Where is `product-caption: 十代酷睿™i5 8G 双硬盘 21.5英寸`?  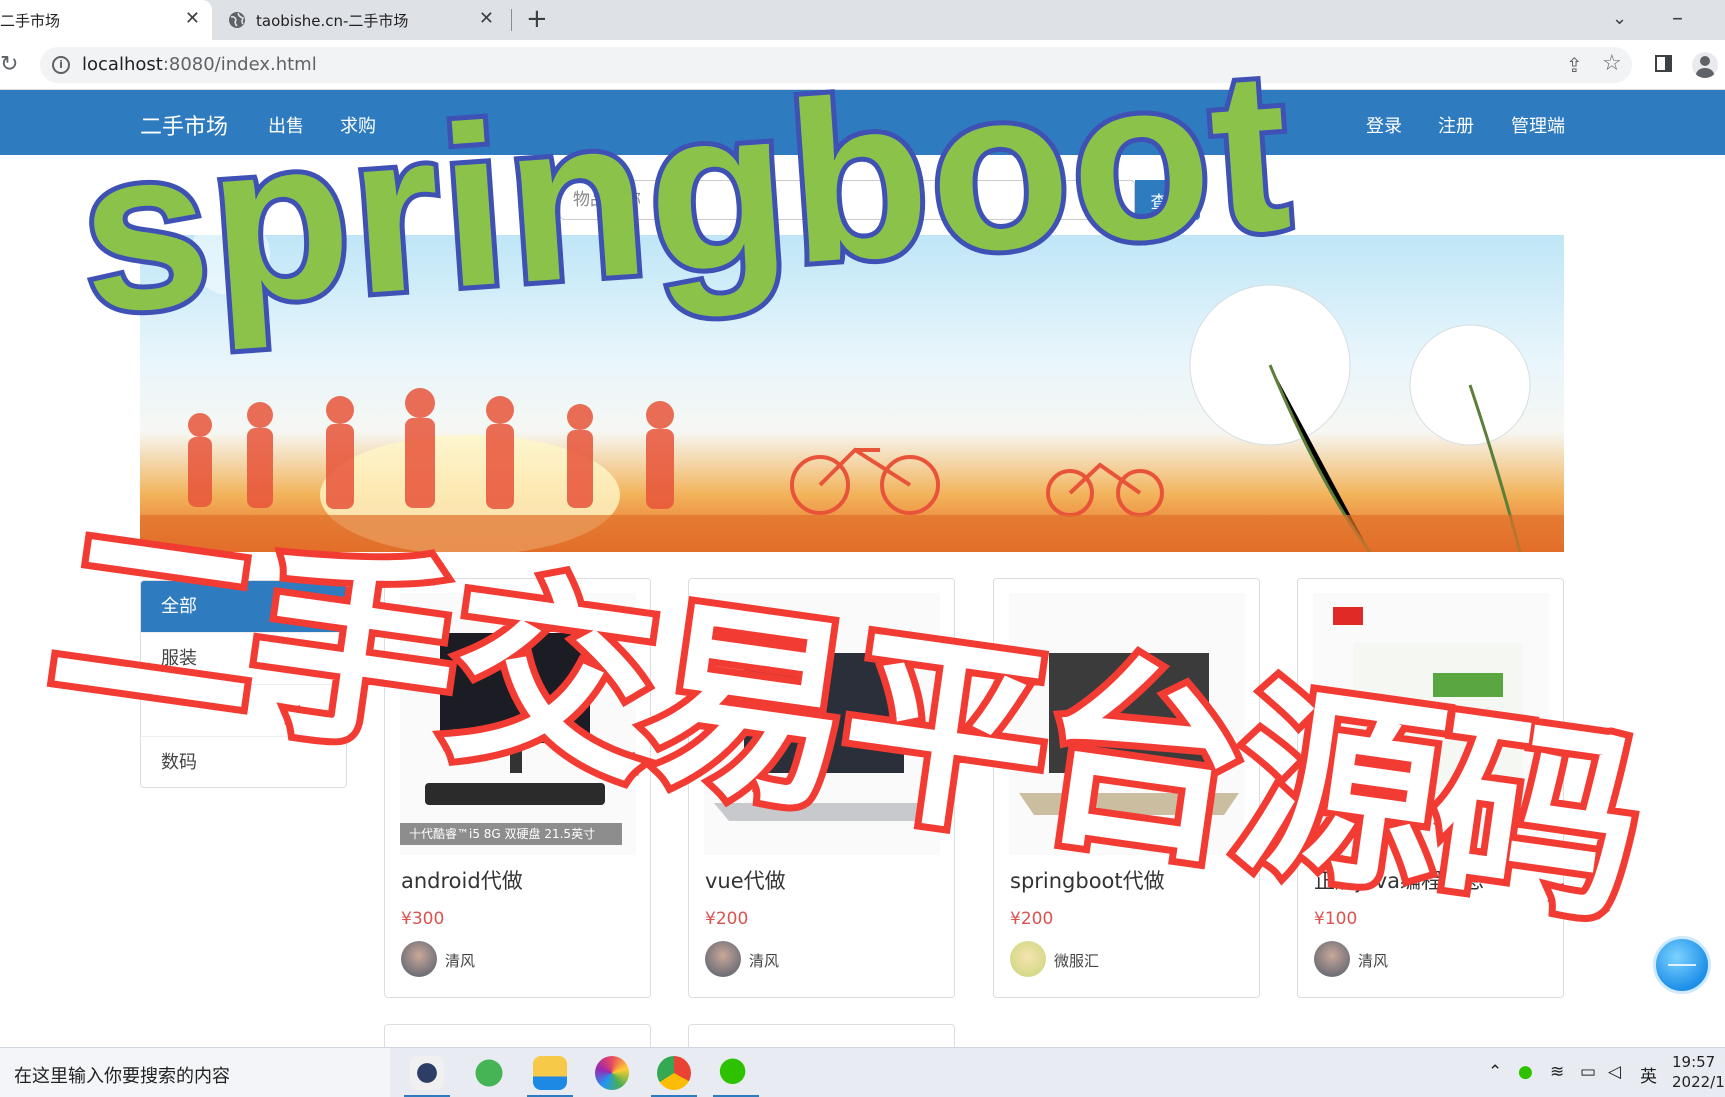
product-caption: 十代酷睿™i5 8G 双硬盘 21.5英寸 is located at coordinates (502, 834).